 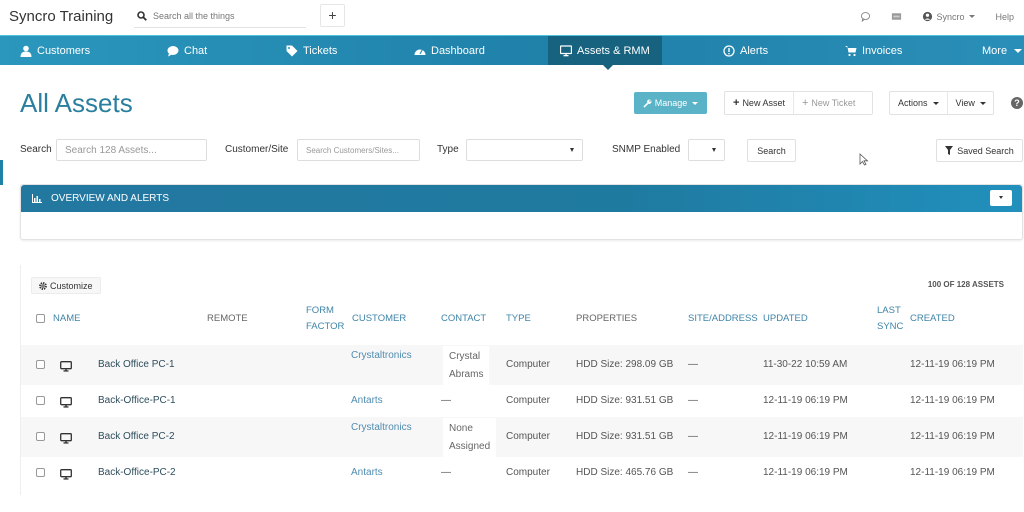 I want to click on overview-toggle-button, so click(x=1001, y=198).